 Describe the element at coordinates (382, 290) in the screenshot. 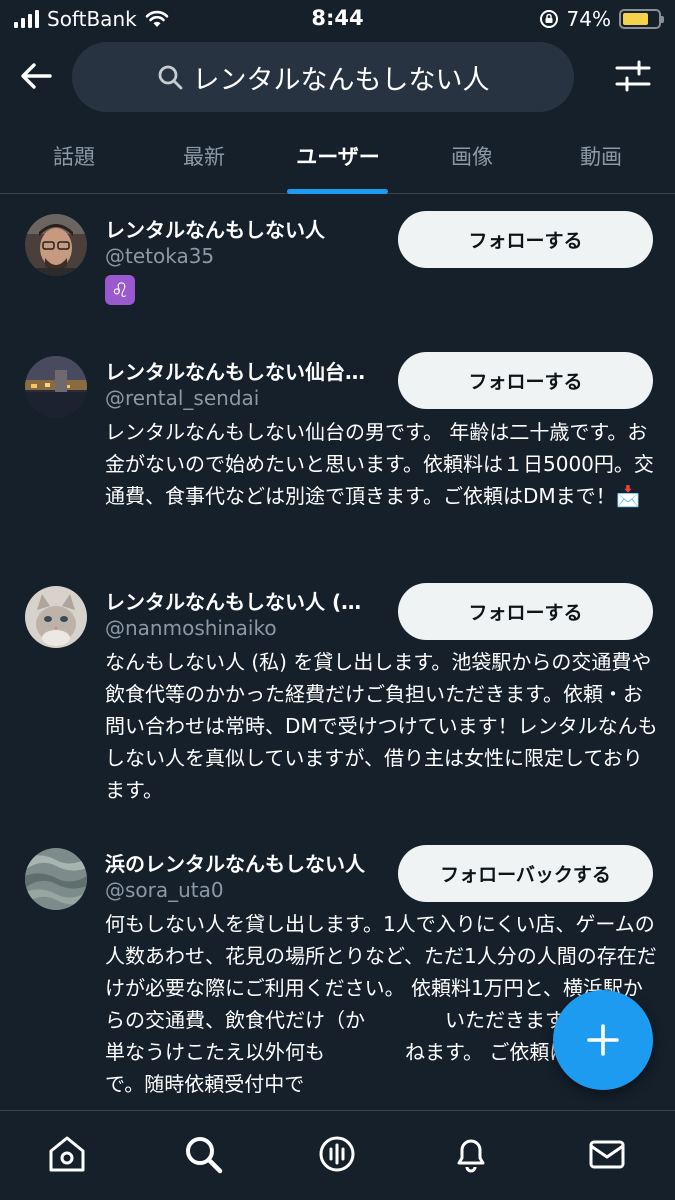

I see `user-bio: ♌` at that location.